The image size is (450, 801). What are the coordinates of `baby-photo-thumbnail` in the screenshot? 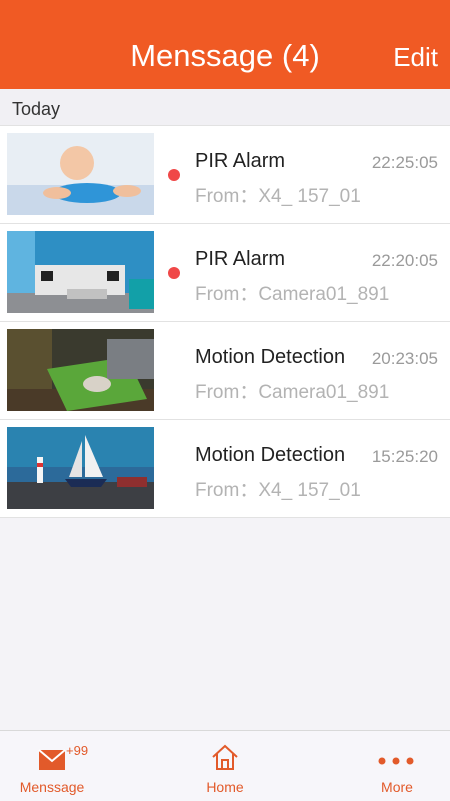 It's located at (80, 174).